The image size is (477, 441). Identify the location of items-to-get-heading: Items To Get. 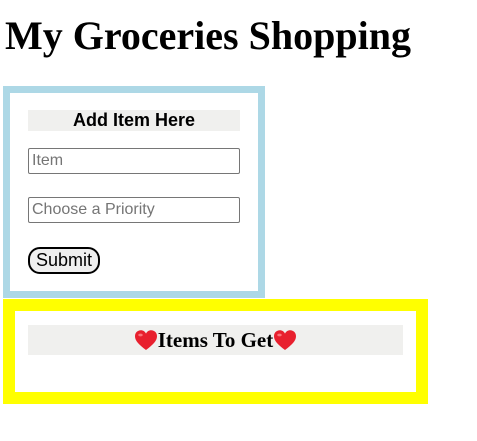
(215, 340).